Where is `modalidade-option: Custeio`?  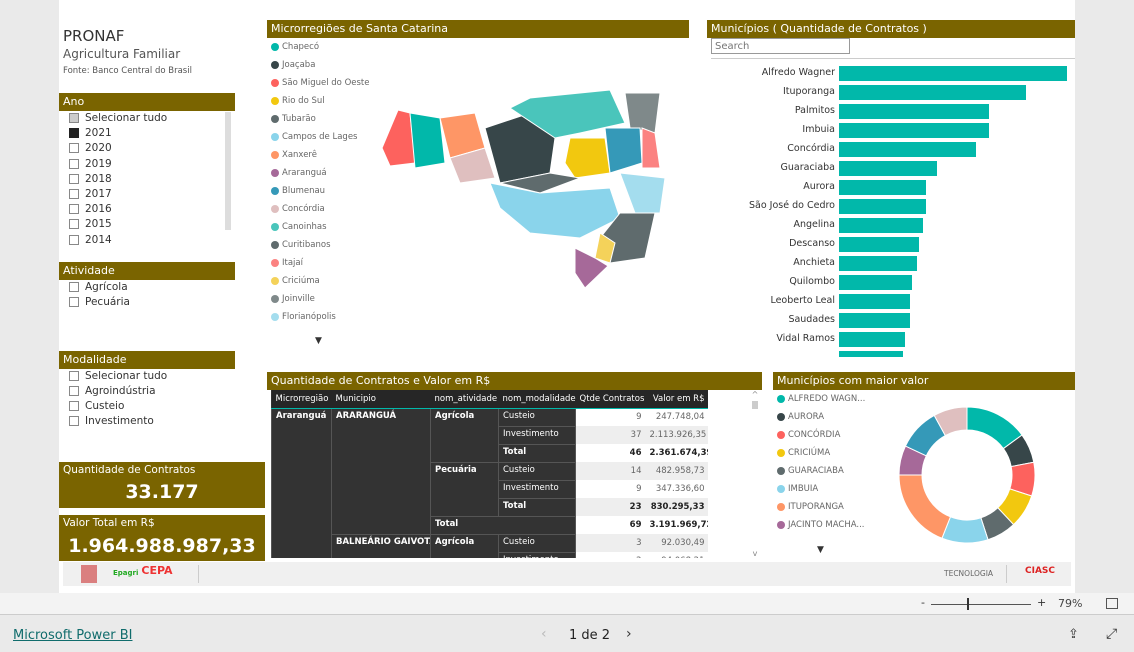 modalidade-option: Custeio is located at coordinates (96, 406).